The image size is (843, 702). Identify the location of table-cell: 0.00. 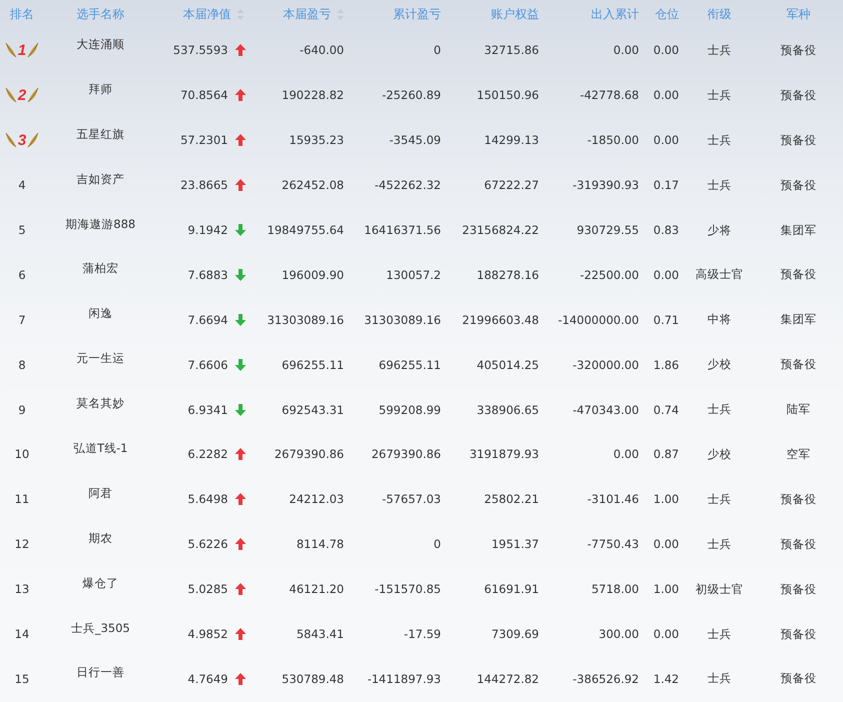
(666, 634).